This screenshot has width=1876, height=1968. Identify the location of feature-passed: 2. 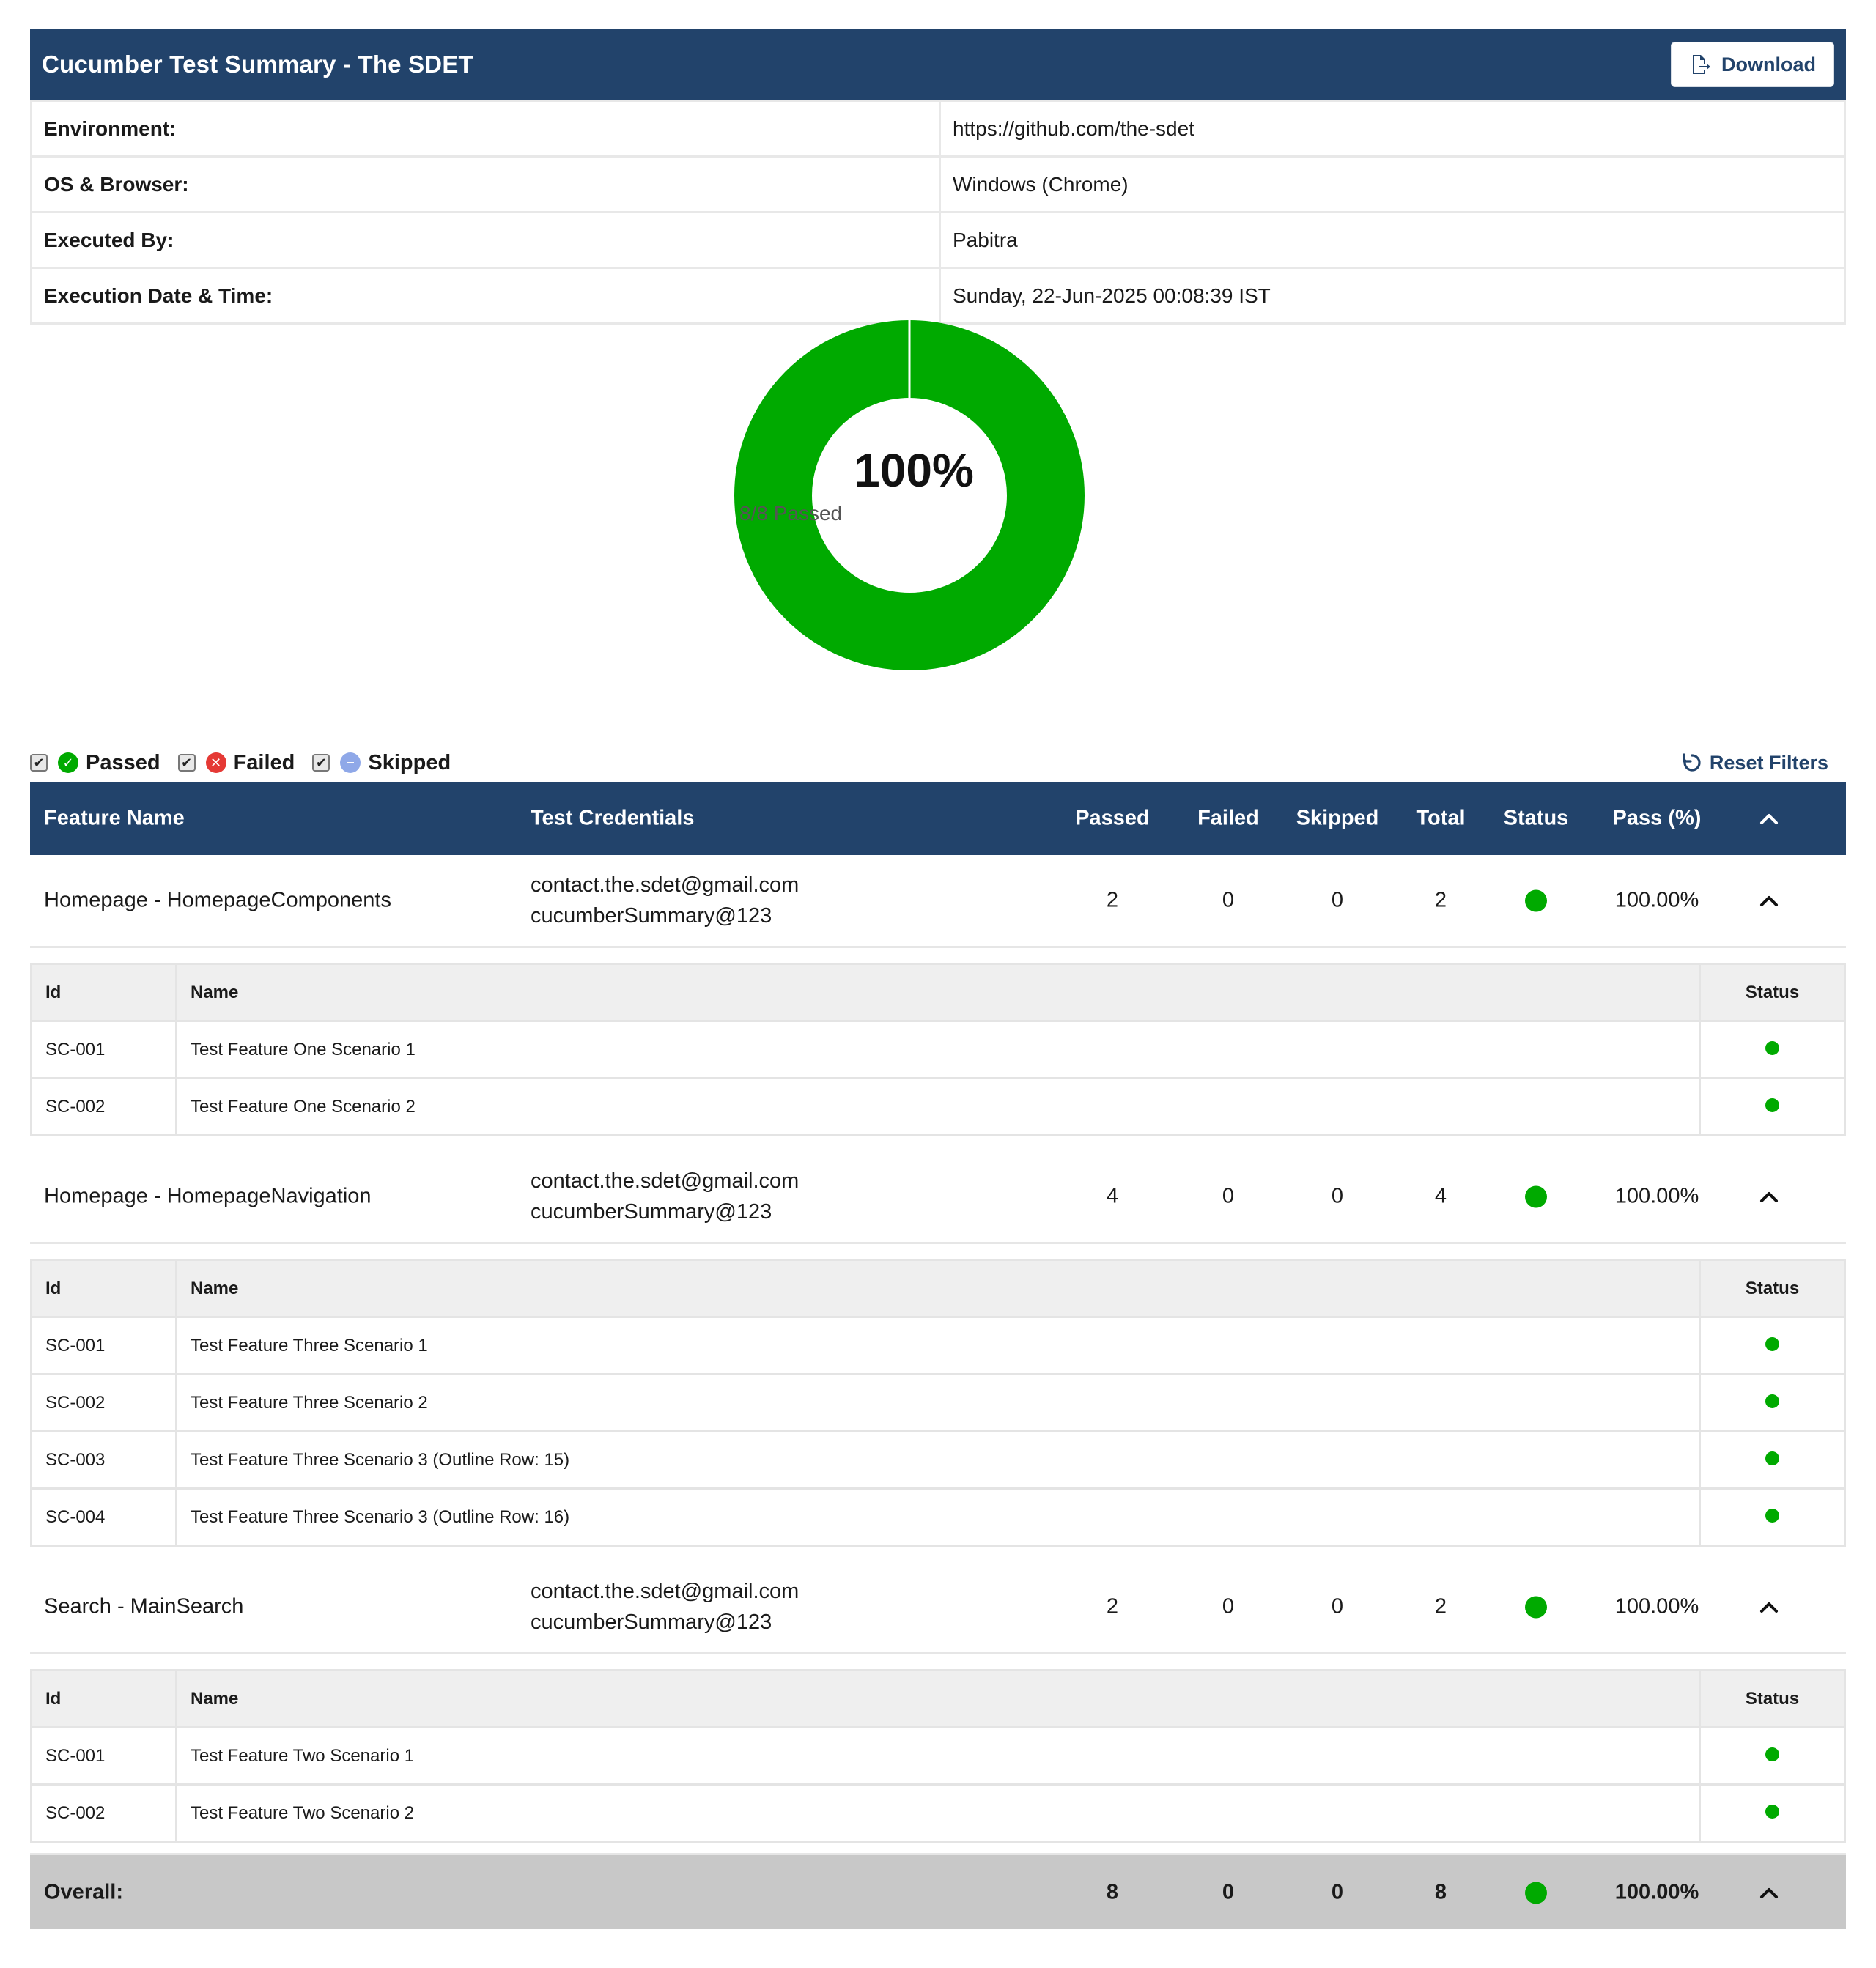
(1112, 900).